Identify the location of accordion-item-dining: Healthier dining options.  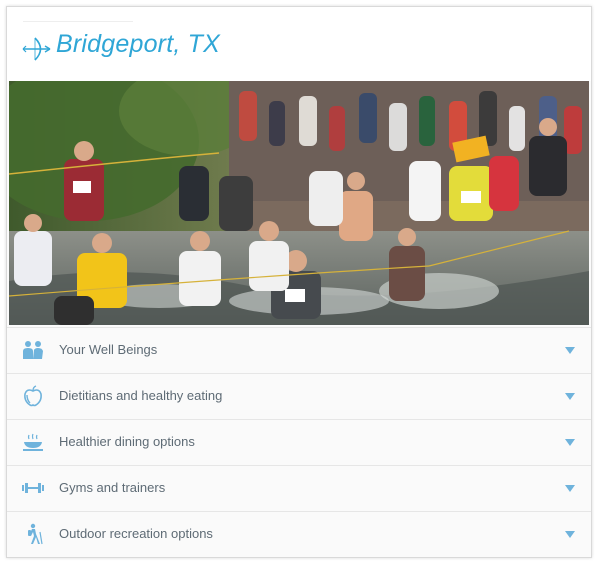
(299, 442).